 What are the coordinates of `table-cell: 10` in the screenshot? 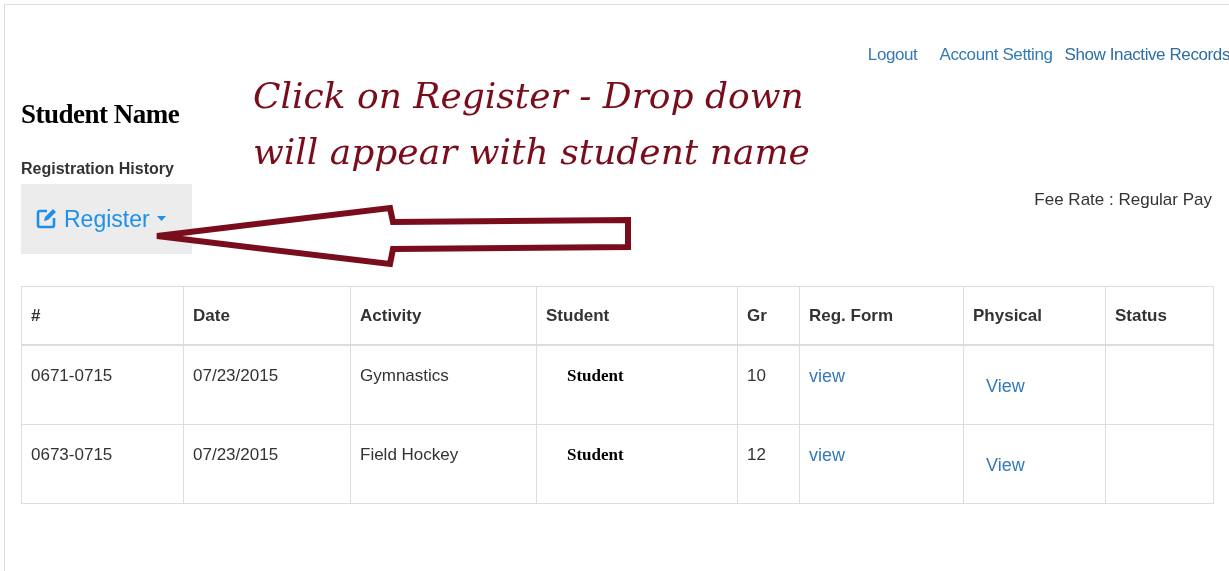 It's located at (768, 384).